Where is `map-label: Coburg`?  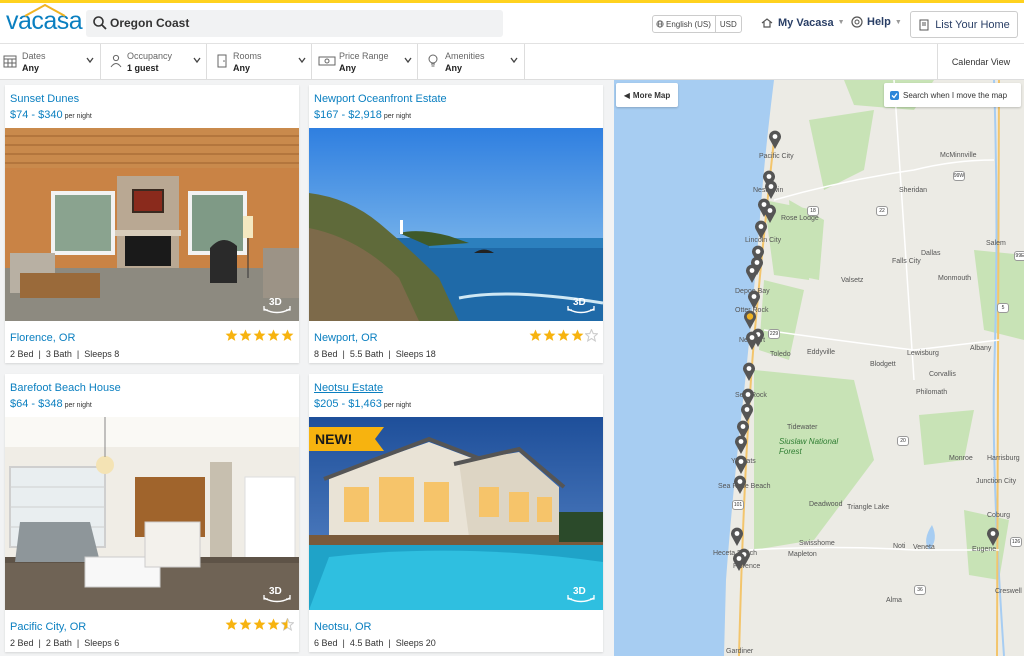
map-label: Coburg is located at coordinates (998, 515).